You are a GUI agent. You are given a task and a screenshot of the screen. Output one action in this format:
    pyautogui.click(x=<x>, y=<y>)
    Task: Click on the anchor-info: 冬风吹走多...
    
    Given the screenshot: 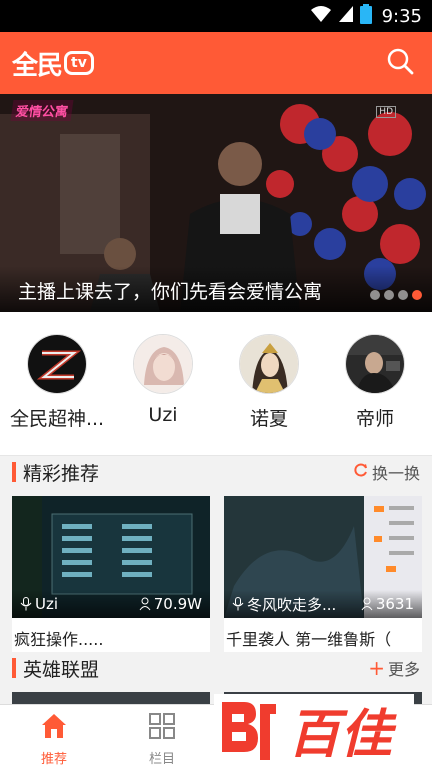 What is the action you would take?
    pyautogui.click(x=284, y=604)
    